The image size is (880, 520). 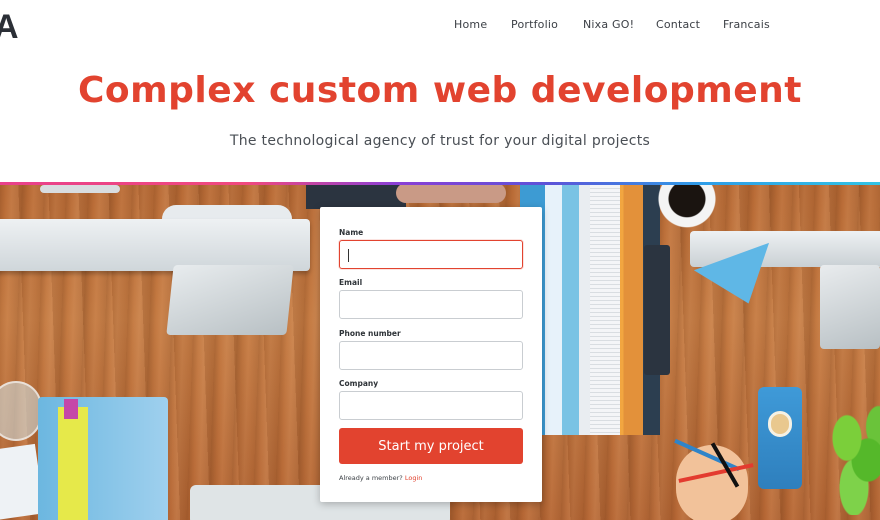 I want to click on coffee-cup, so click(x=687, y=208).